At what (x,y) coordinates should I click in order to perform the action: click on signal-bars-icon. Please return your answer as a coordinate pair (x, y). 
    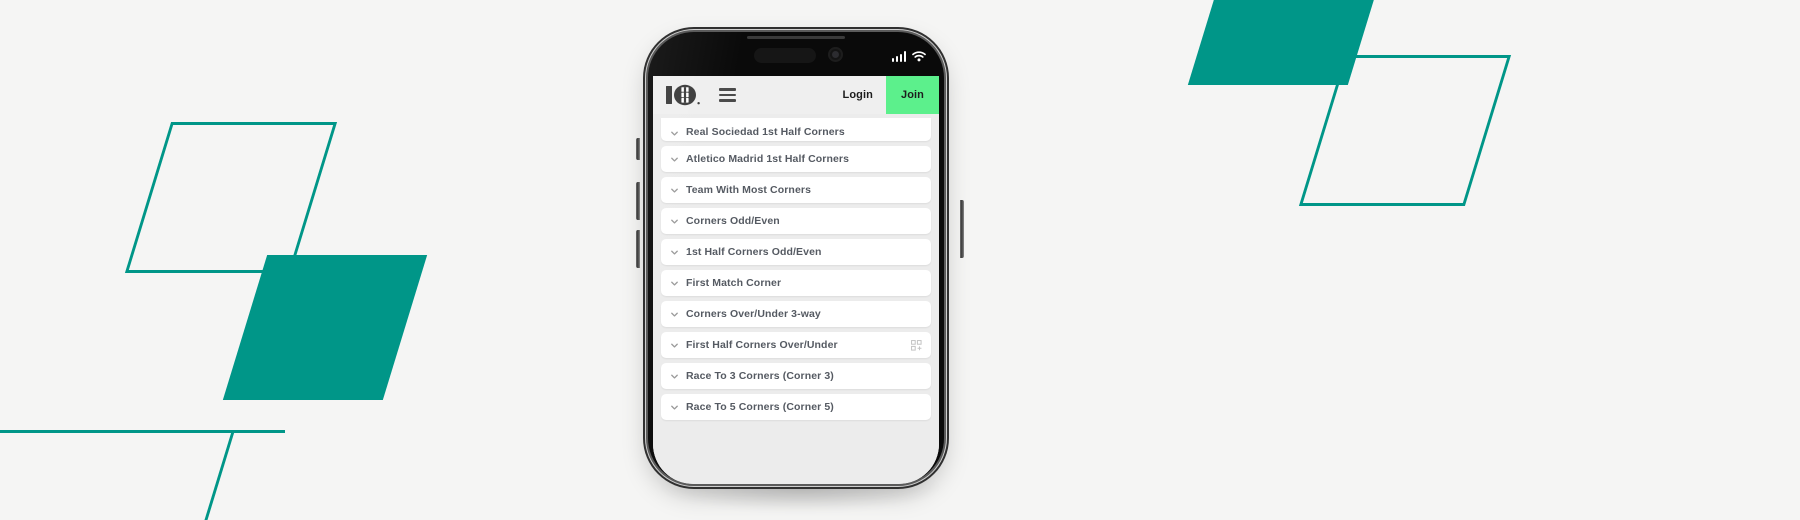
    Looking at the image, I should click on (898, 56).